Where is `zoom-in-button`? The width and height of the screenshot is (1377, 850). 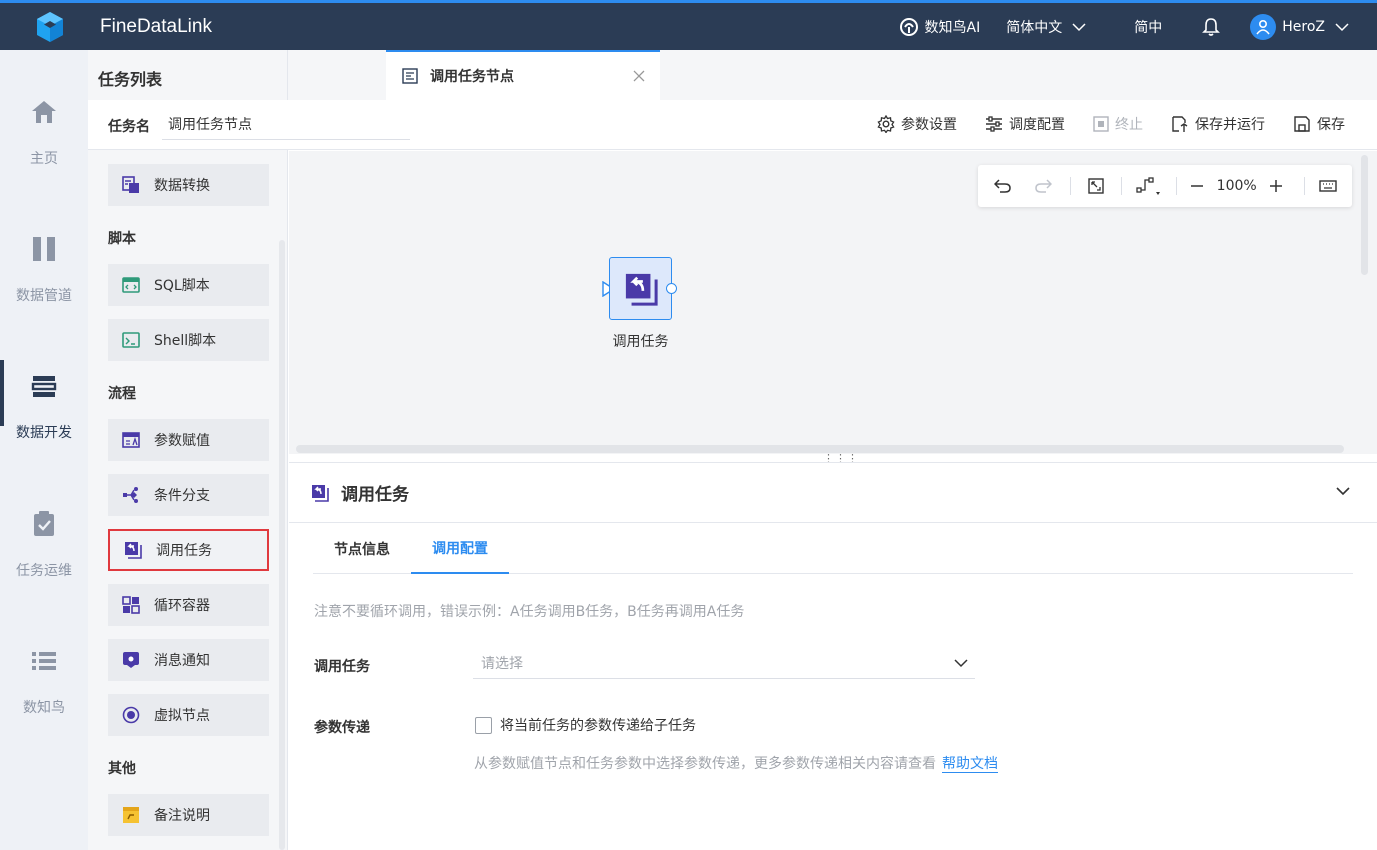 zoom-in-button is located at coordinates (1276, 186).